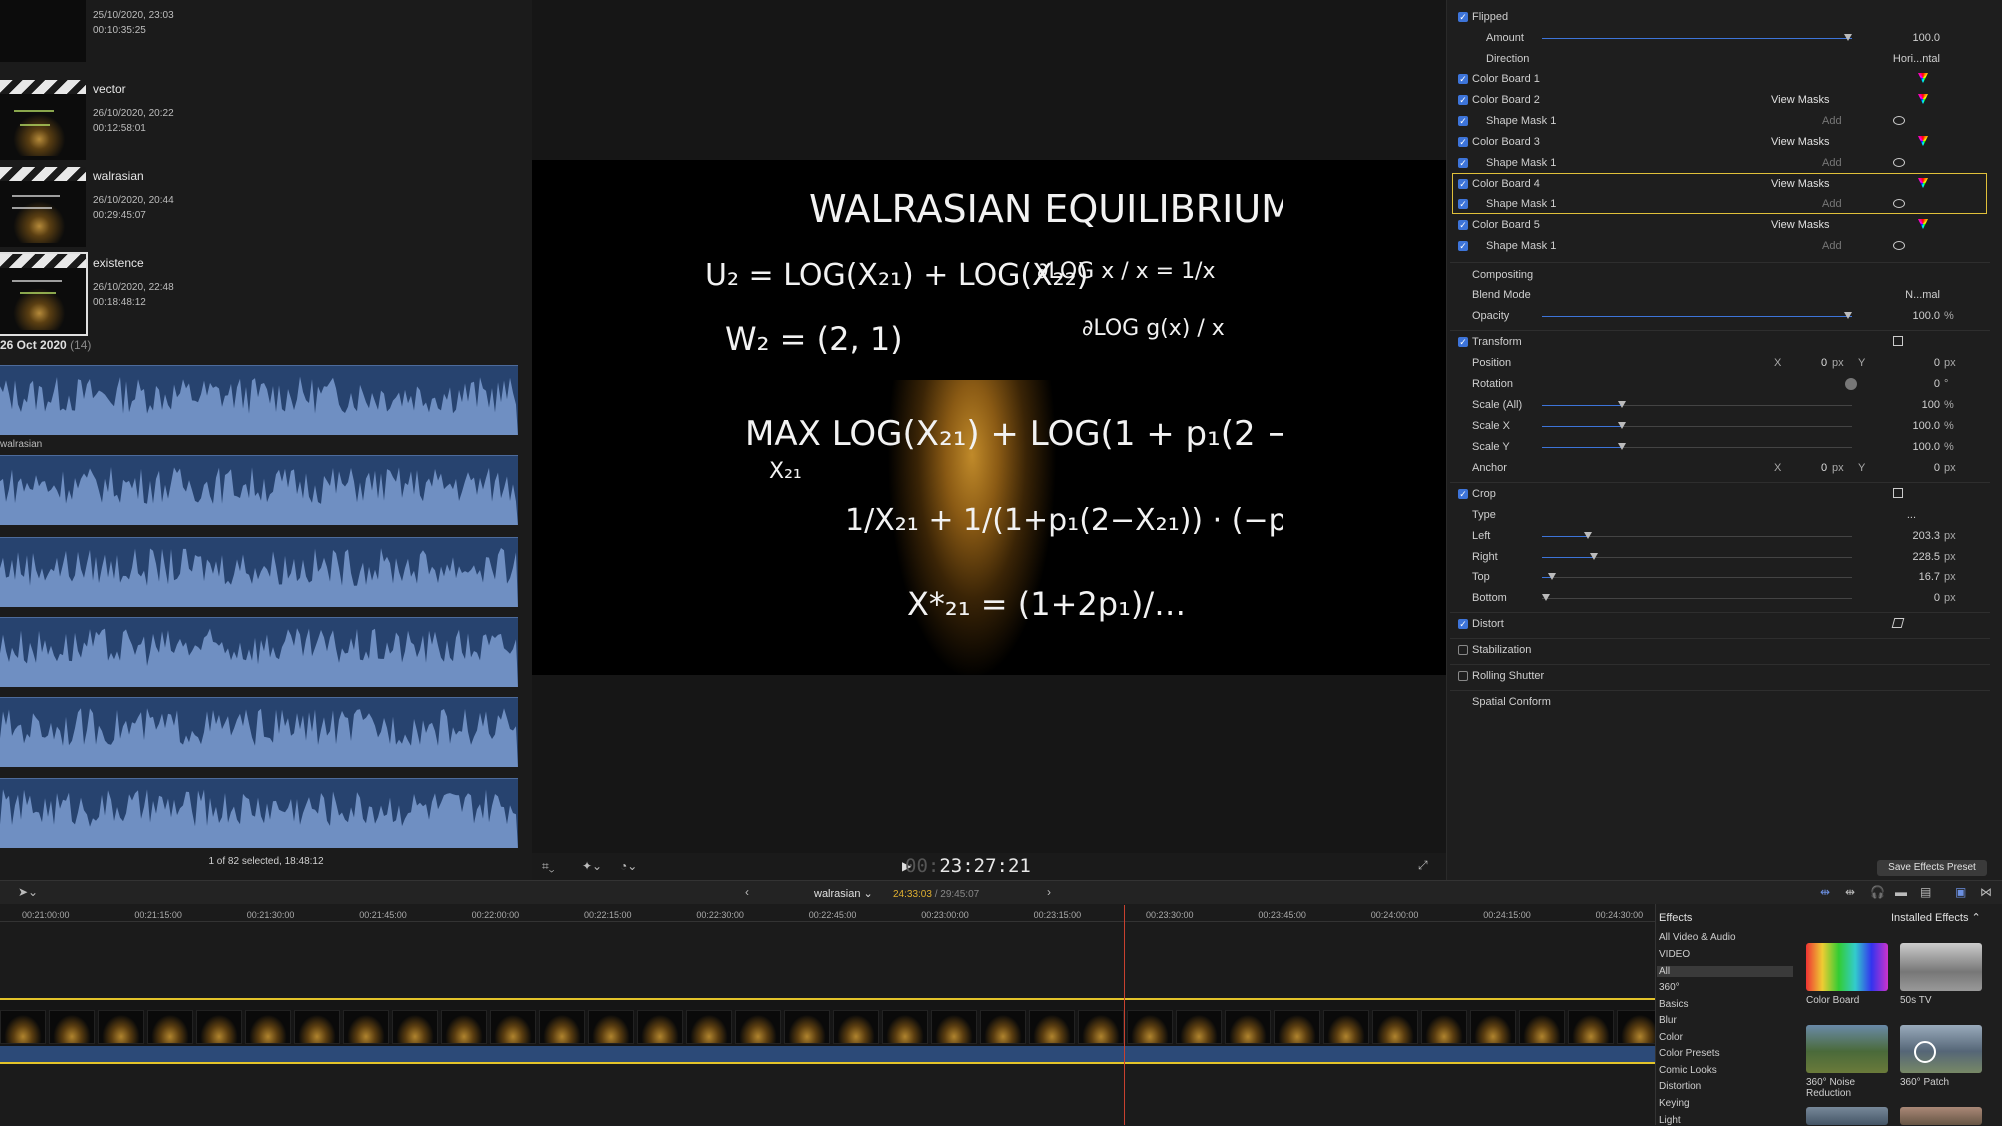 The height and width of the screenshot is (1126, 2002). I want to click on rotation-dial, so click(1851, 384).